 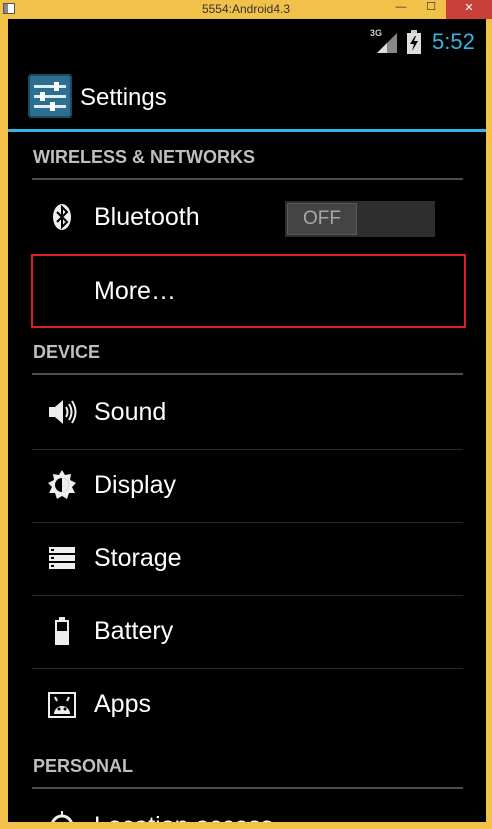 I want to click on storage-icon, so click(x=62, y=558).